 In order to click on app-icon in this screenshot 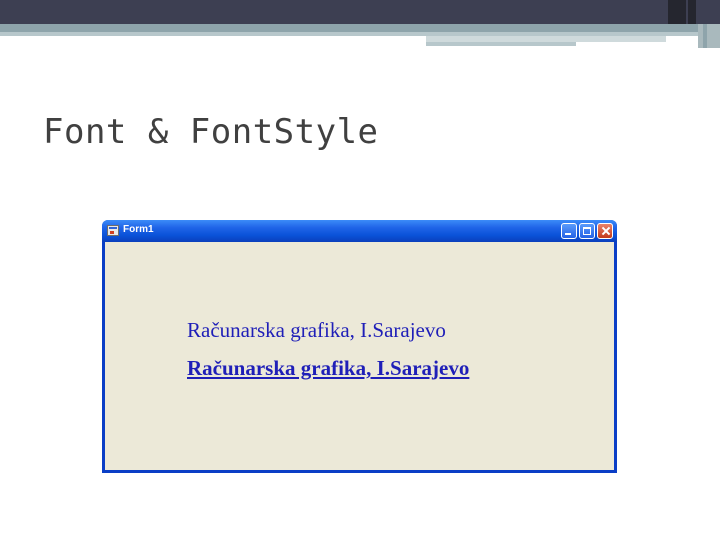, I will do `click(113, 230)`.